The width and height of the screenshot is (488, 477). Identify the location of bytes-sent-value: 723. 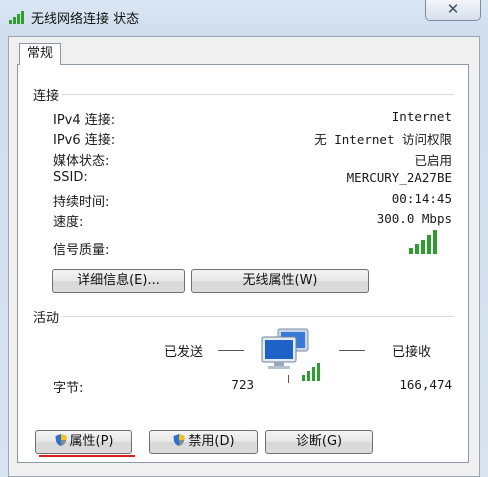
(242, 384).